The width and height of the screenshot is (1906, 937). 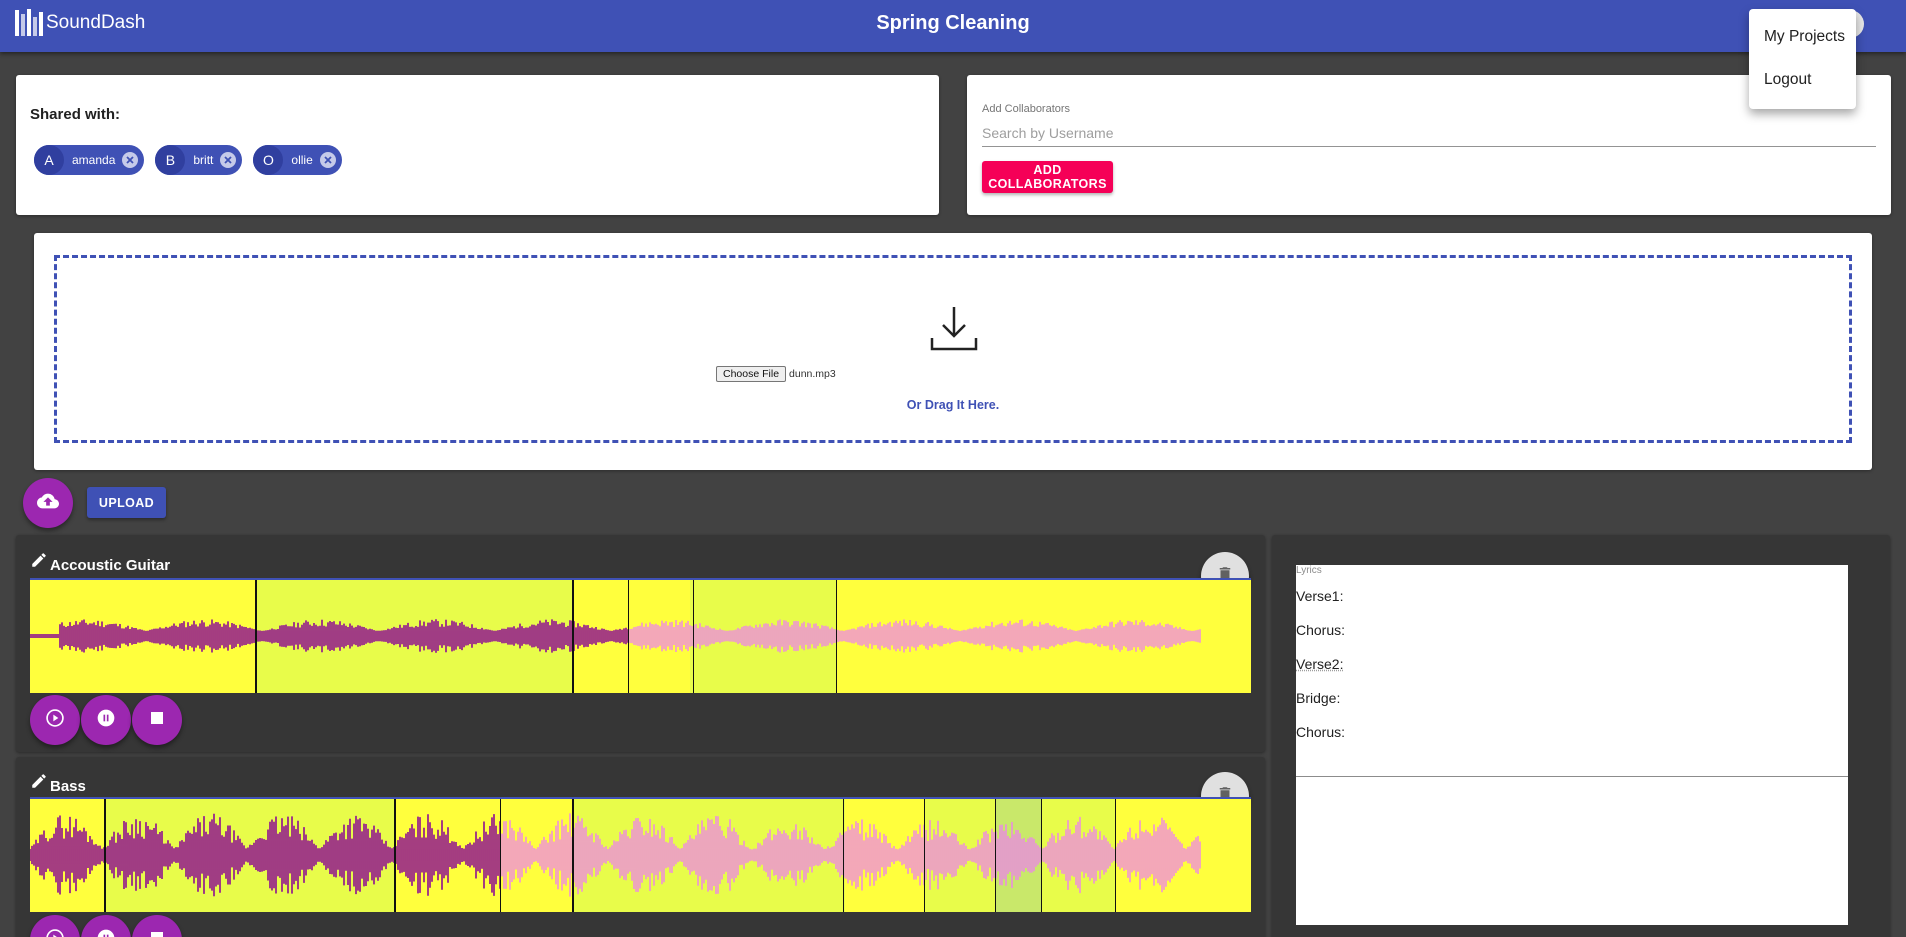 What do you see at coordinates (75, 114) in the screenshot?
I see `shared-with-label: Shared with:` at bounding box center [75, 114].